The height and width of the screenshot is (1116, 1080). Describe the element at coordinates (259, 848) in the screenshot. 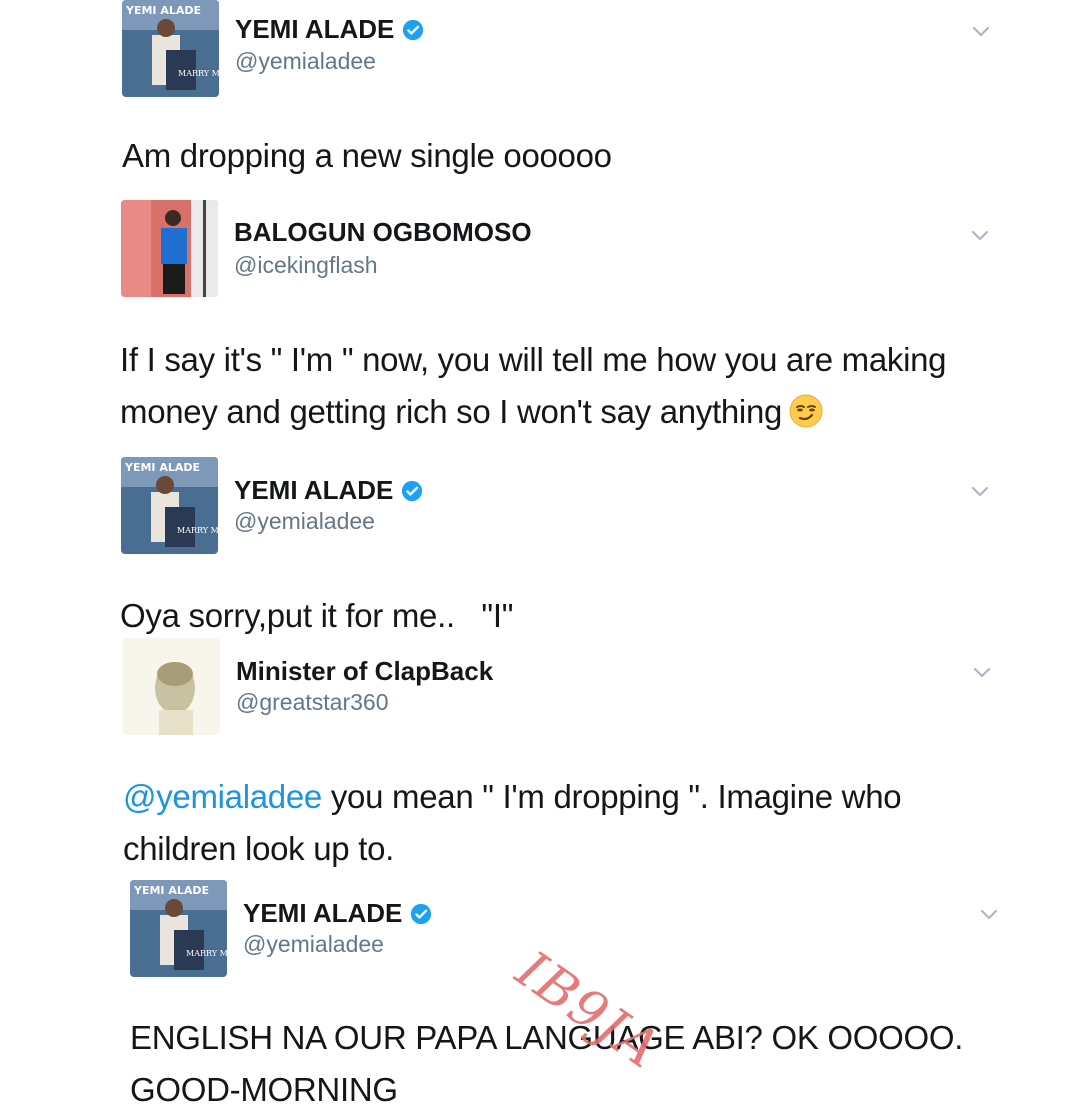

I see `tweet-text-line: children look up to.` at that location.